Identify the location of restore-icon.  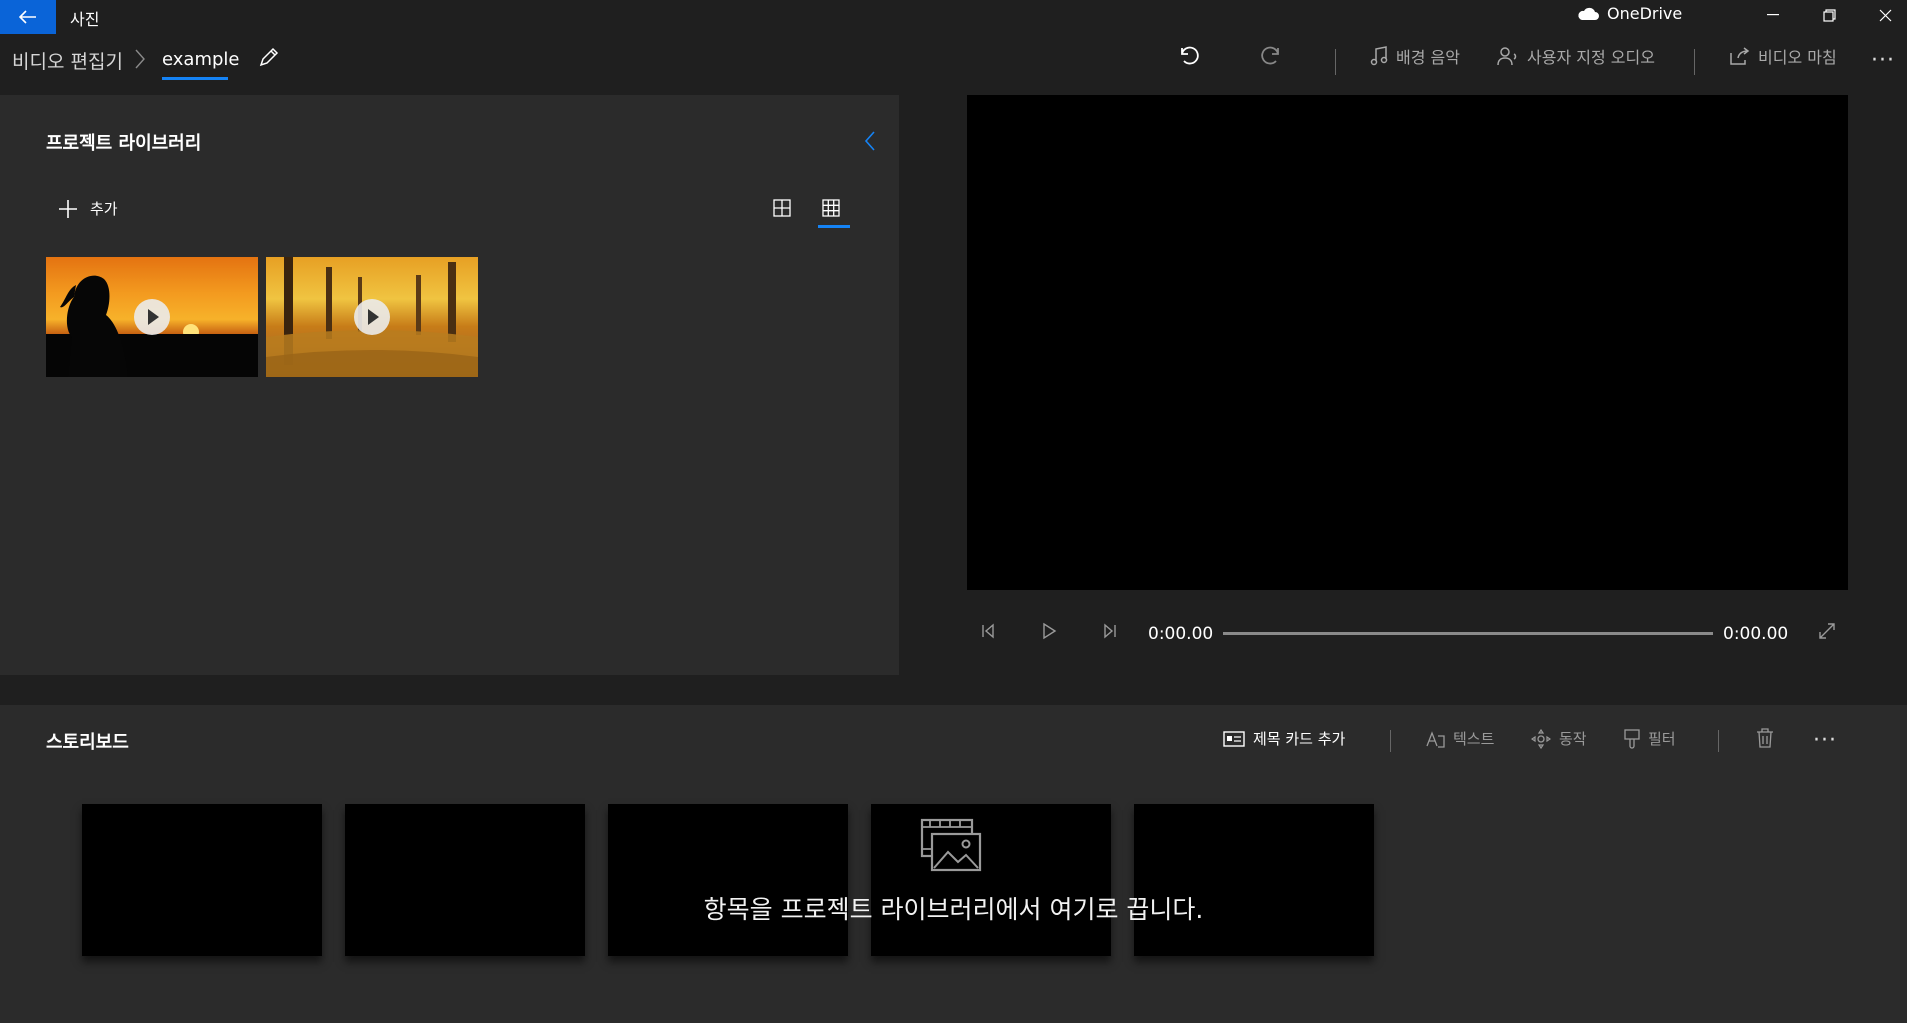
(1829, 15).